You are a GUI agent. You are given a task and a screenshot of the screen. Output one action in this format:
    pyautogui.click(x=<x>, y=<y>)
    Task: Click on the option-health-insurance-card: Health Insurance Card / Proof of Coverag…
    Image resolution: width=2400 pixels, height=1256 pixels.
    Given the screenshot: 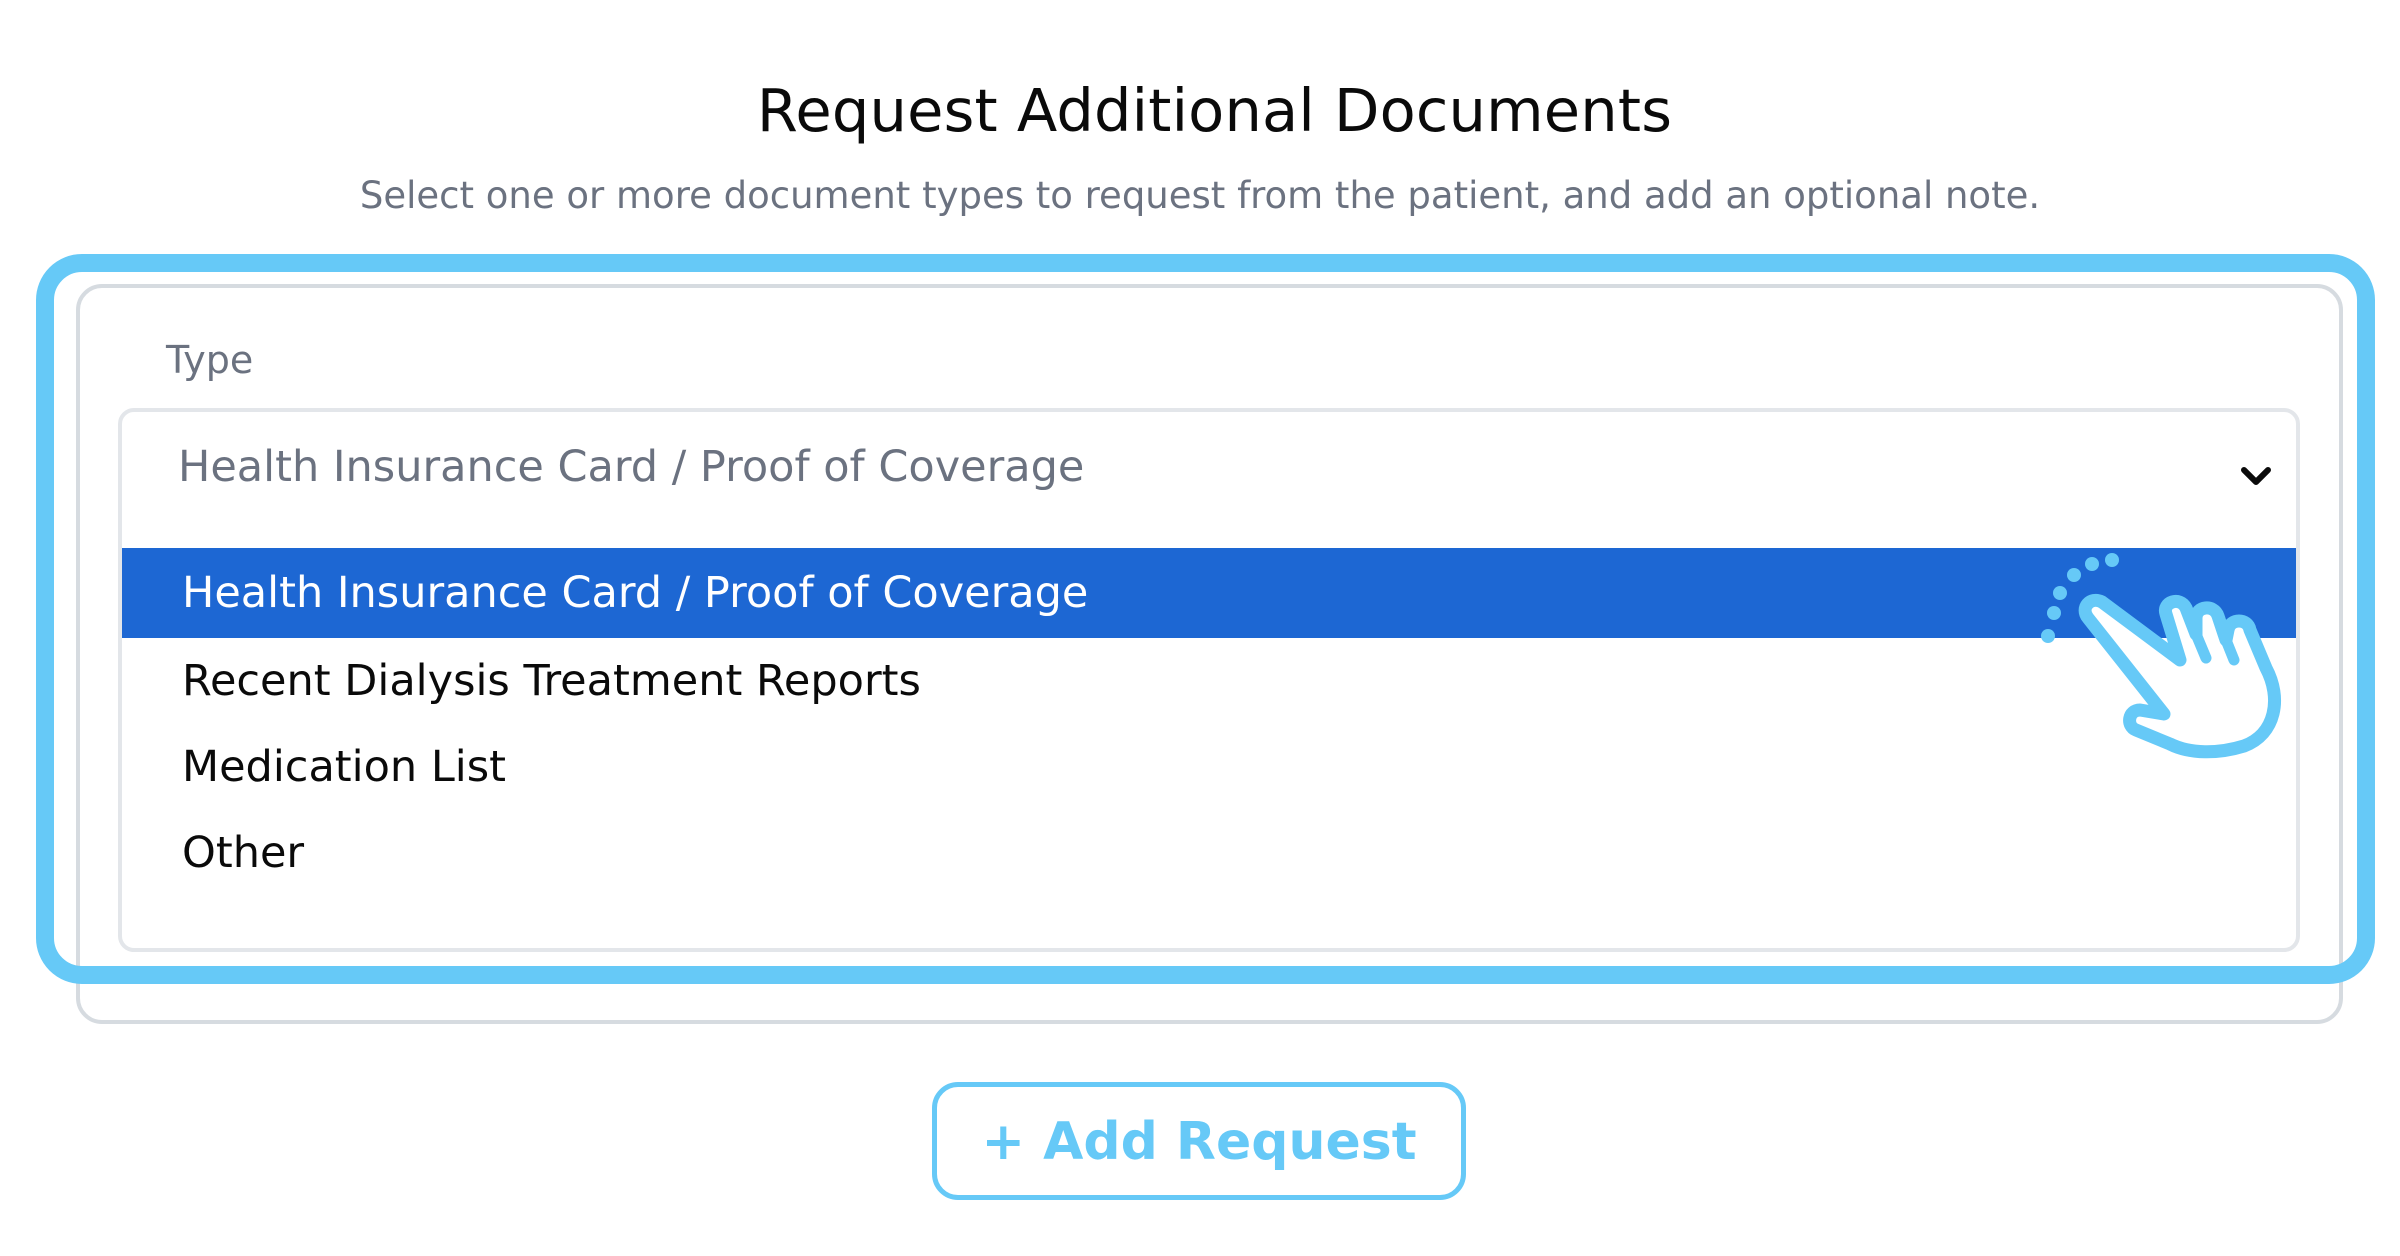 What is the action you would take?
    pyautogui.click(x=1209, y=593)
    